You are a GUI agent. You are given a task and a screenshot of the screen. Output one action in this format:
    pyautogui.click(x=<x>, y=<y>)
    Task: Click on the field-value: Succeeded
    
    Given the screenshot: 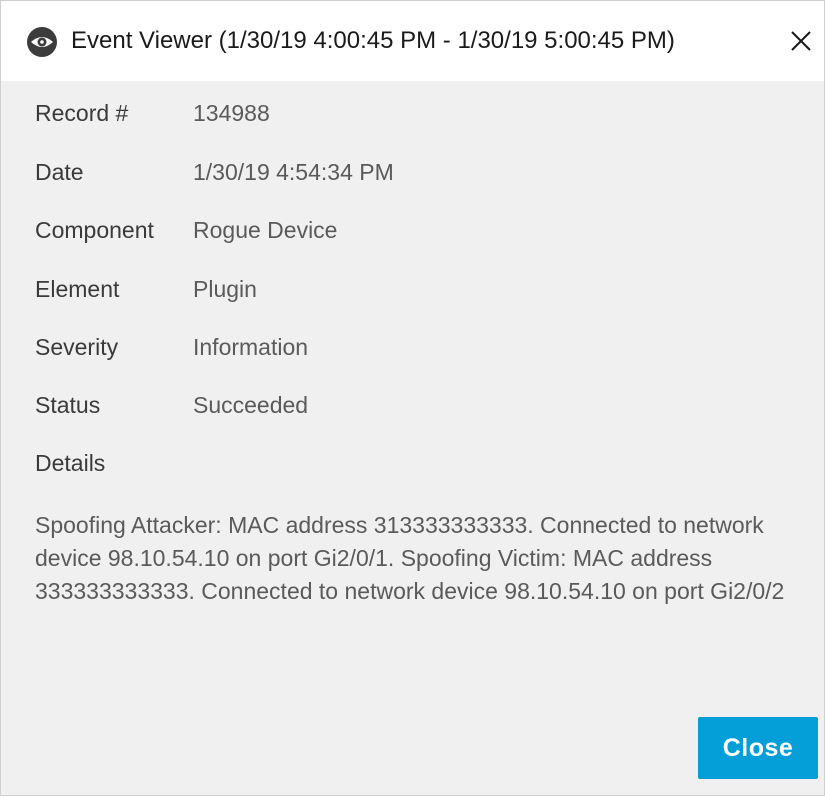 What is the action you would take?
    pyautogui.click(x=251, y=405)
    